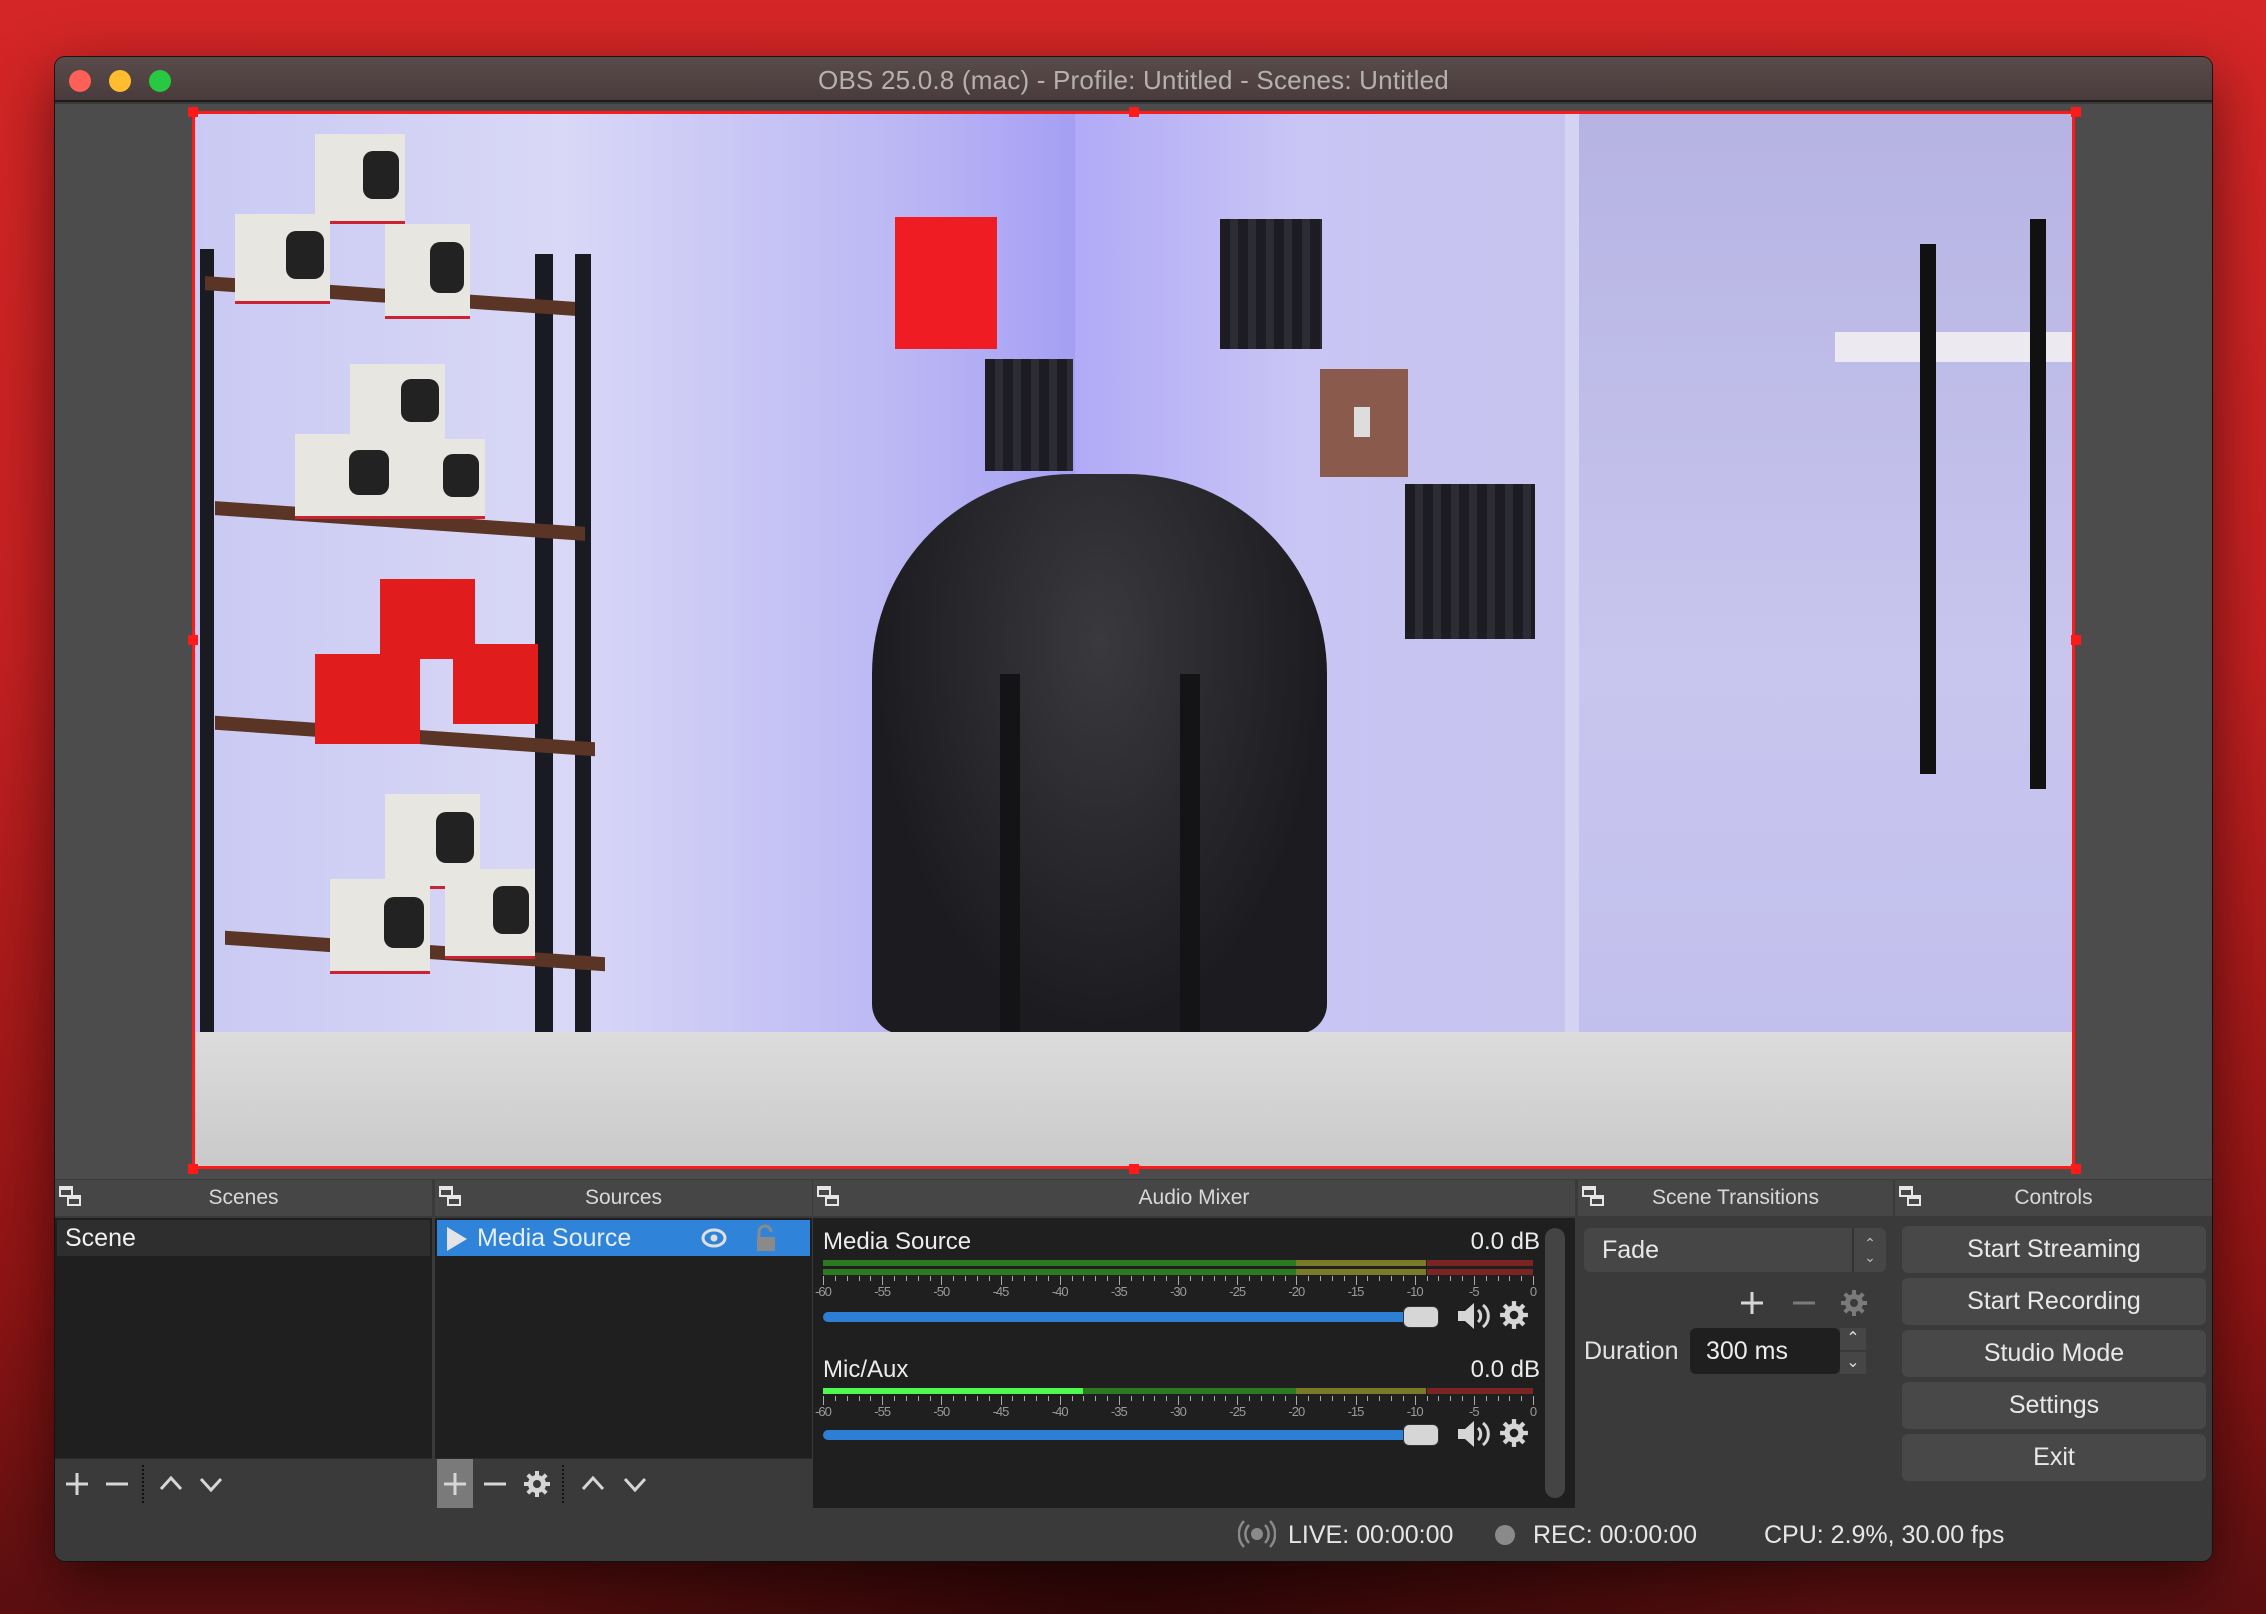 This screenshot has height=1614, width=2266. Describe the element at coordinates (2076, 112) in the screenshot. I see `transform-handle-top-right` at that location.